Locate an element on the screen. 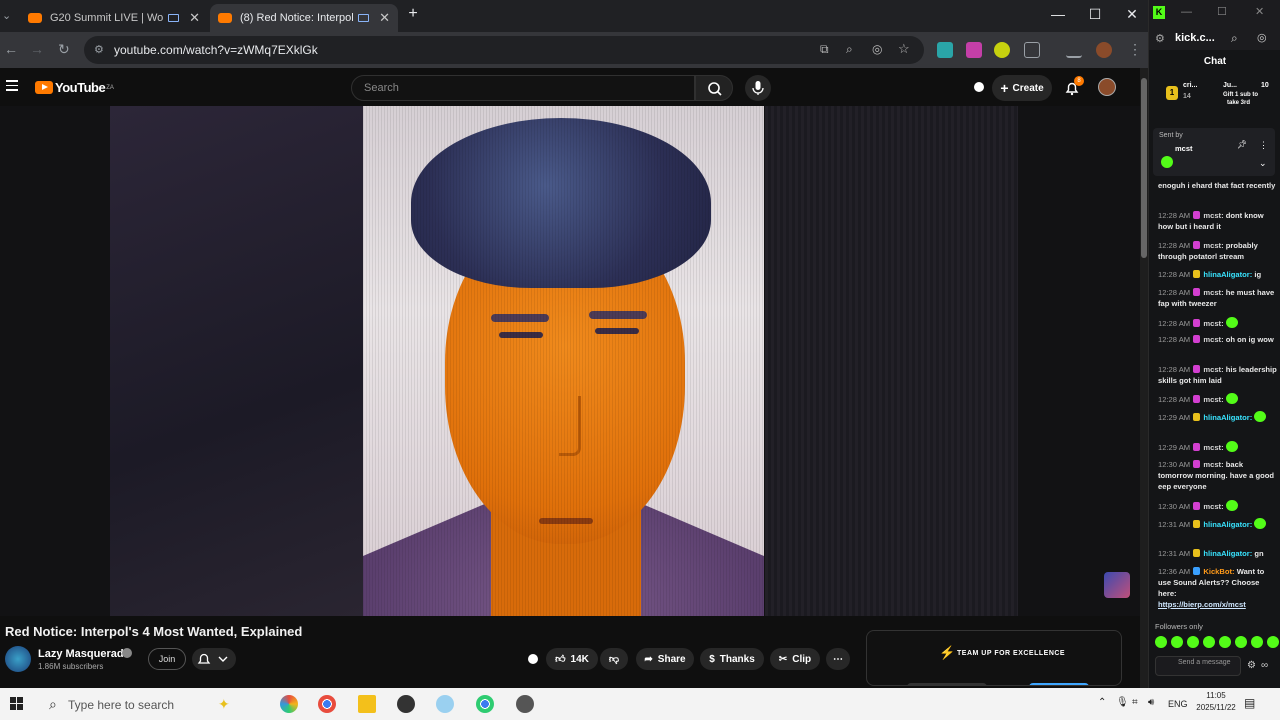 The height and width of the screenshot is (720, 1280). chevron-down-icon: ⌄ is located at coordinates (1263, 163).